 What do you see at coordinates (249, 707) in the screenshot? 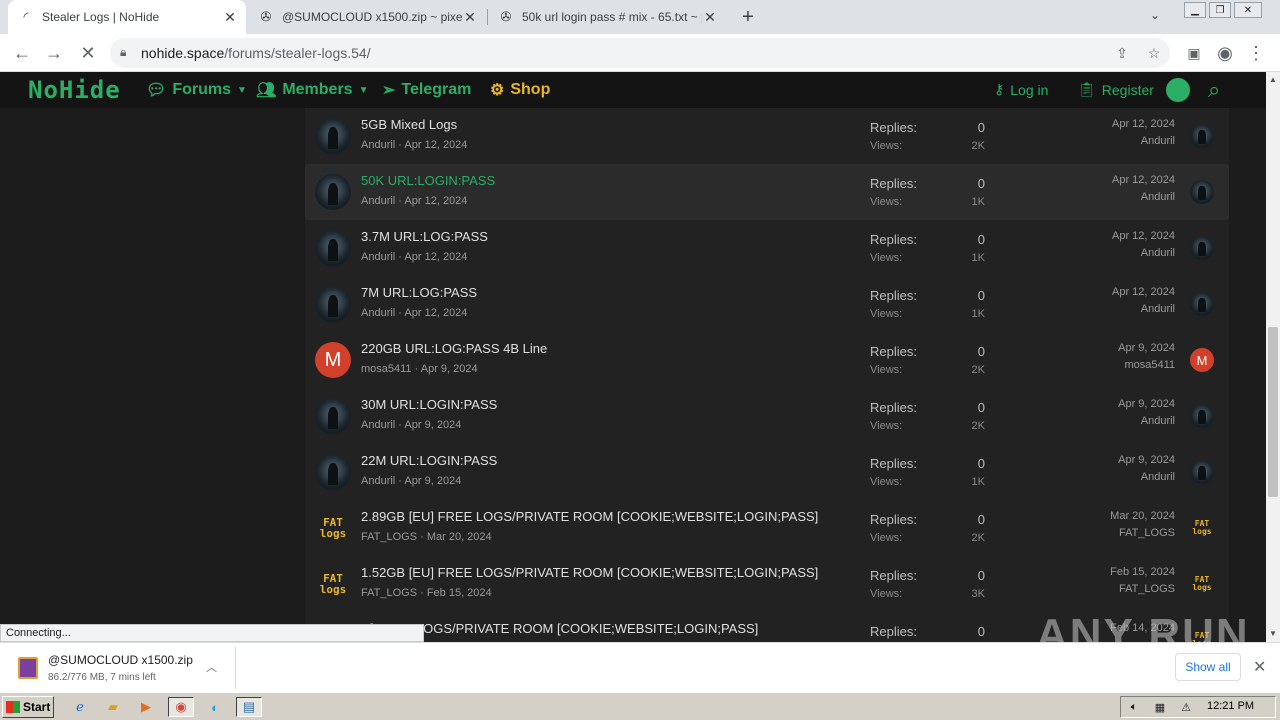
I see `notepad-icon: ▤` at bounding box center [249, 707].